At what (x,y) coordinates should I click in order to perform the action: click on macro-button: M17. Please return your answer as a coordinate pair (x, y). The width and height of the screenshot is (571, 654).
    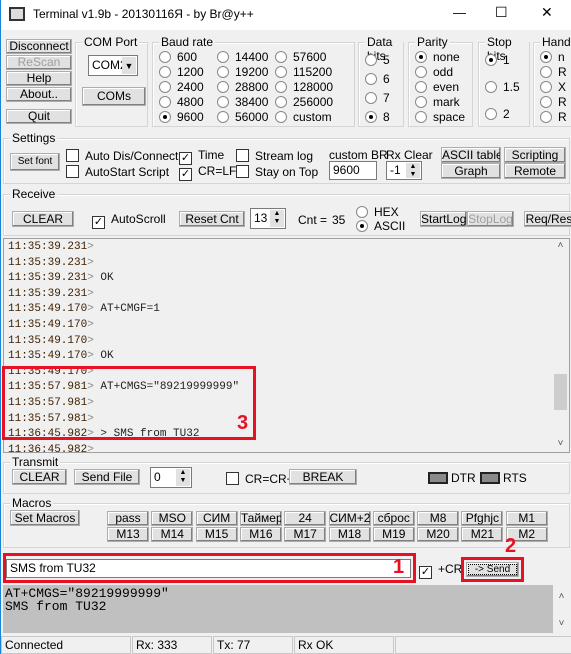
    Looking at the image, I should click on (305, 534).